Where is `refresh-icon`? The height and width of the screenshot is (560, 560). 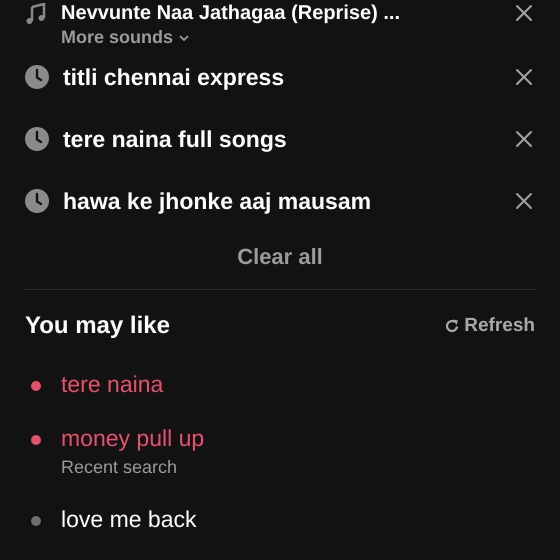 refresh-icon is located at coordinates (452, 326).